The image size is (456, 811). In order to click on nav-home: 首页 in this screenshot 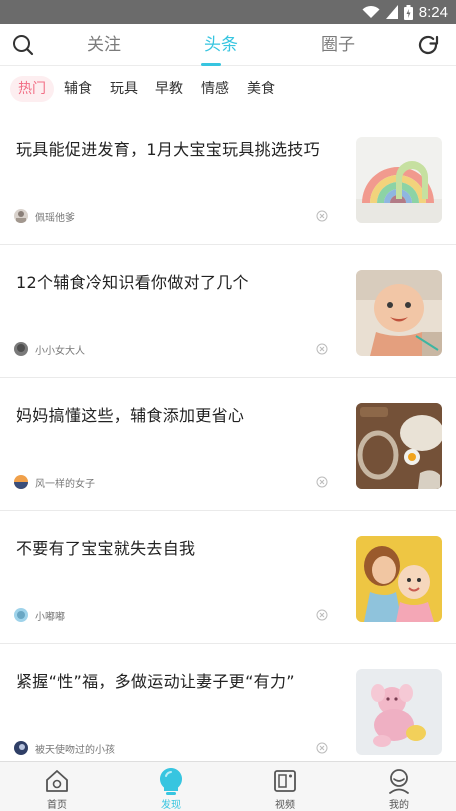, I will do `click(57, 786)`.